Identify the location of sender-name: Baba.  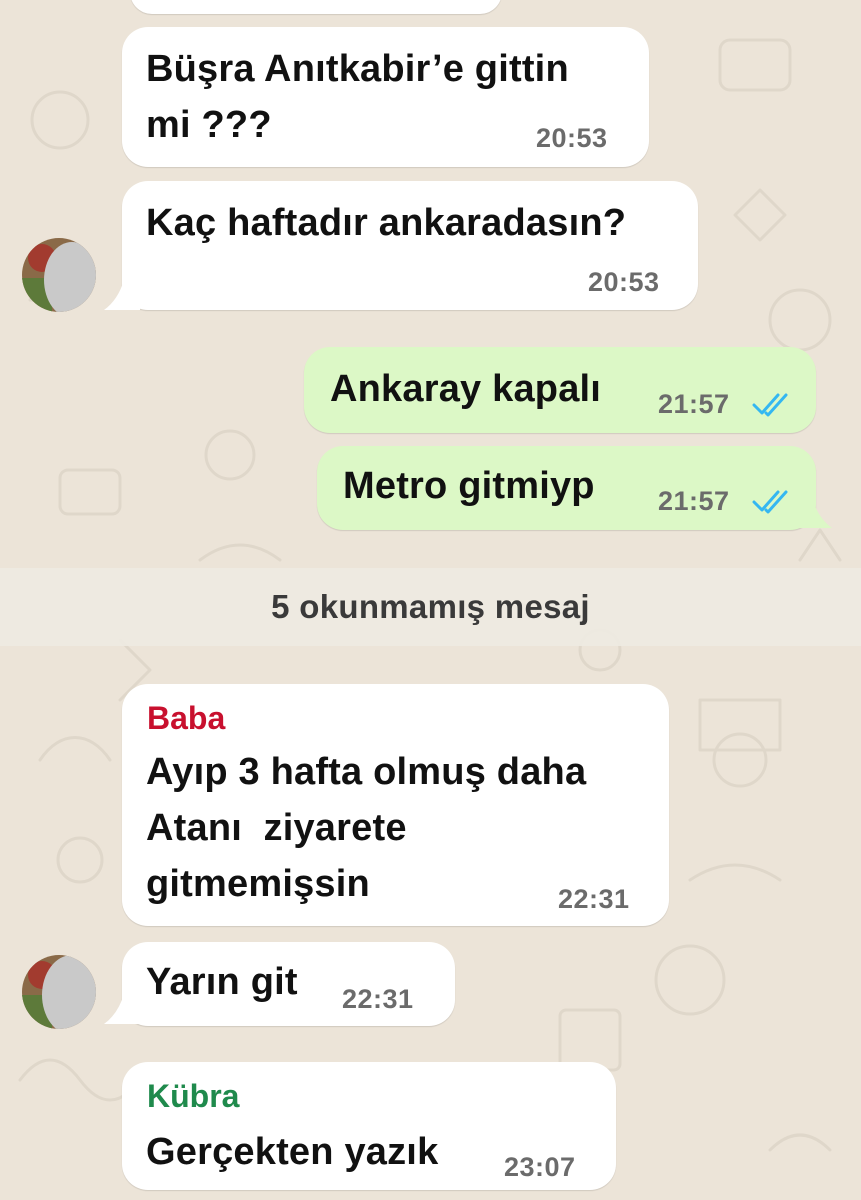
(186, 718).